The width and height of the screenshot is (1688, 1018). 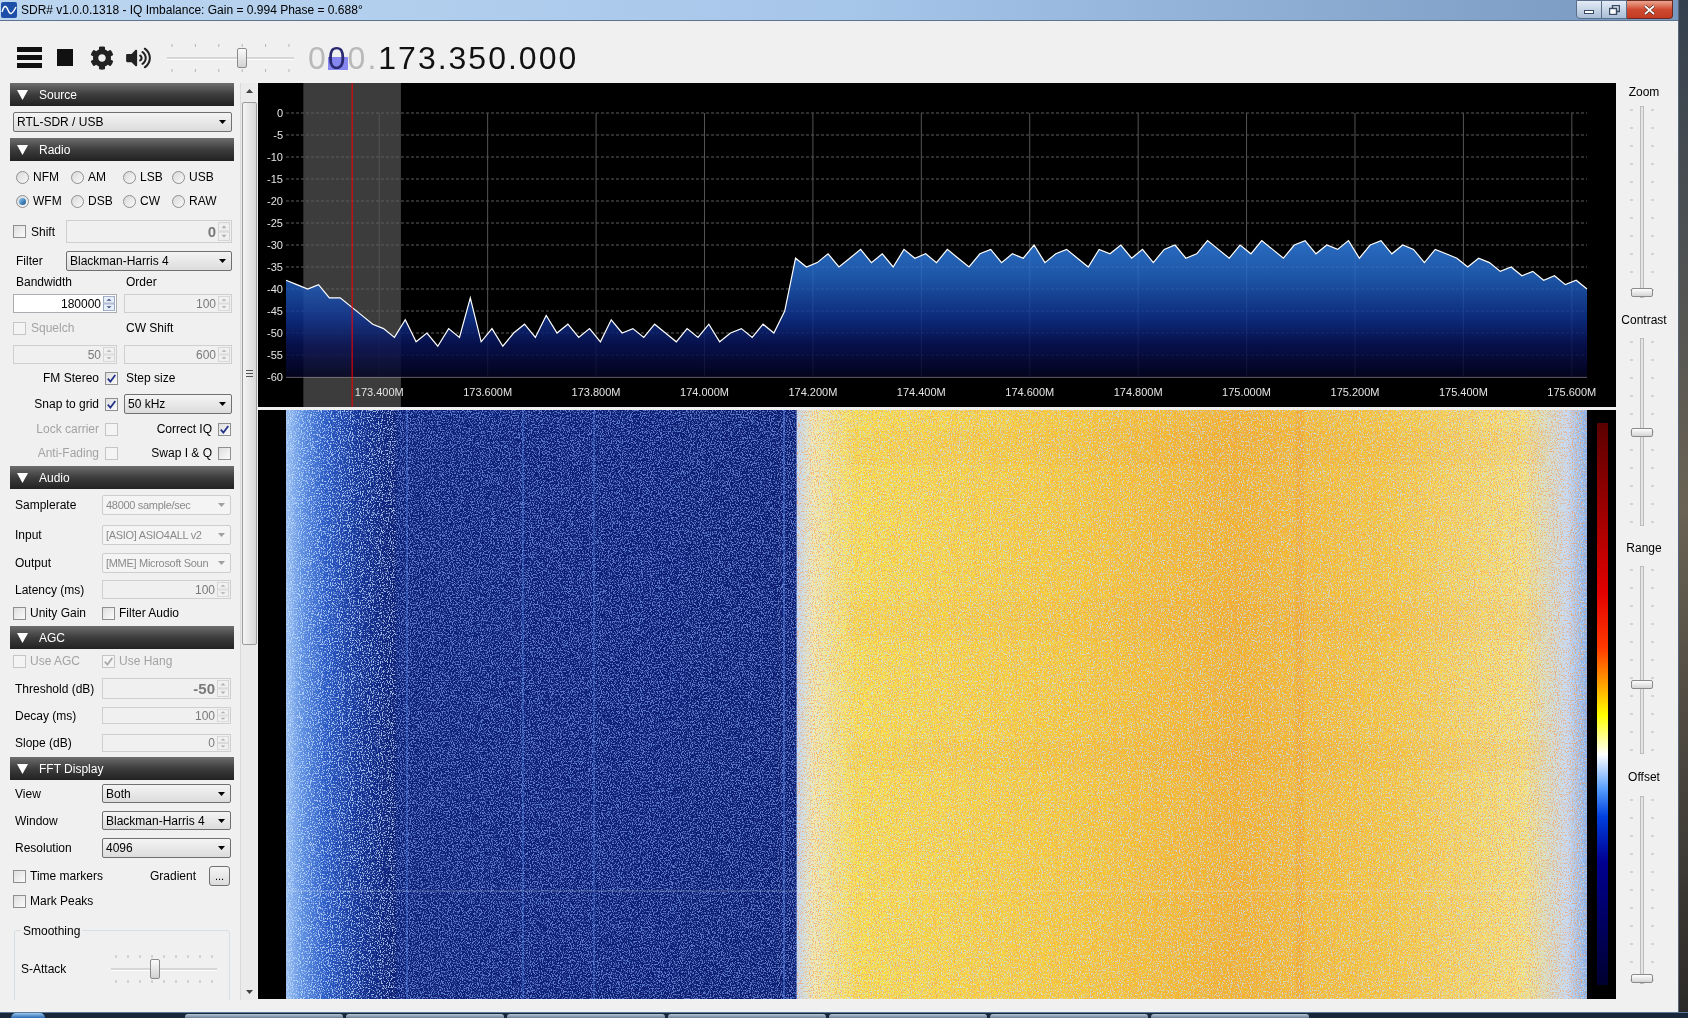 What do you see at coordinates (596, 392) in the screenshot?
I see `axis-label: 173.800M` at bounding box center [596, 392].